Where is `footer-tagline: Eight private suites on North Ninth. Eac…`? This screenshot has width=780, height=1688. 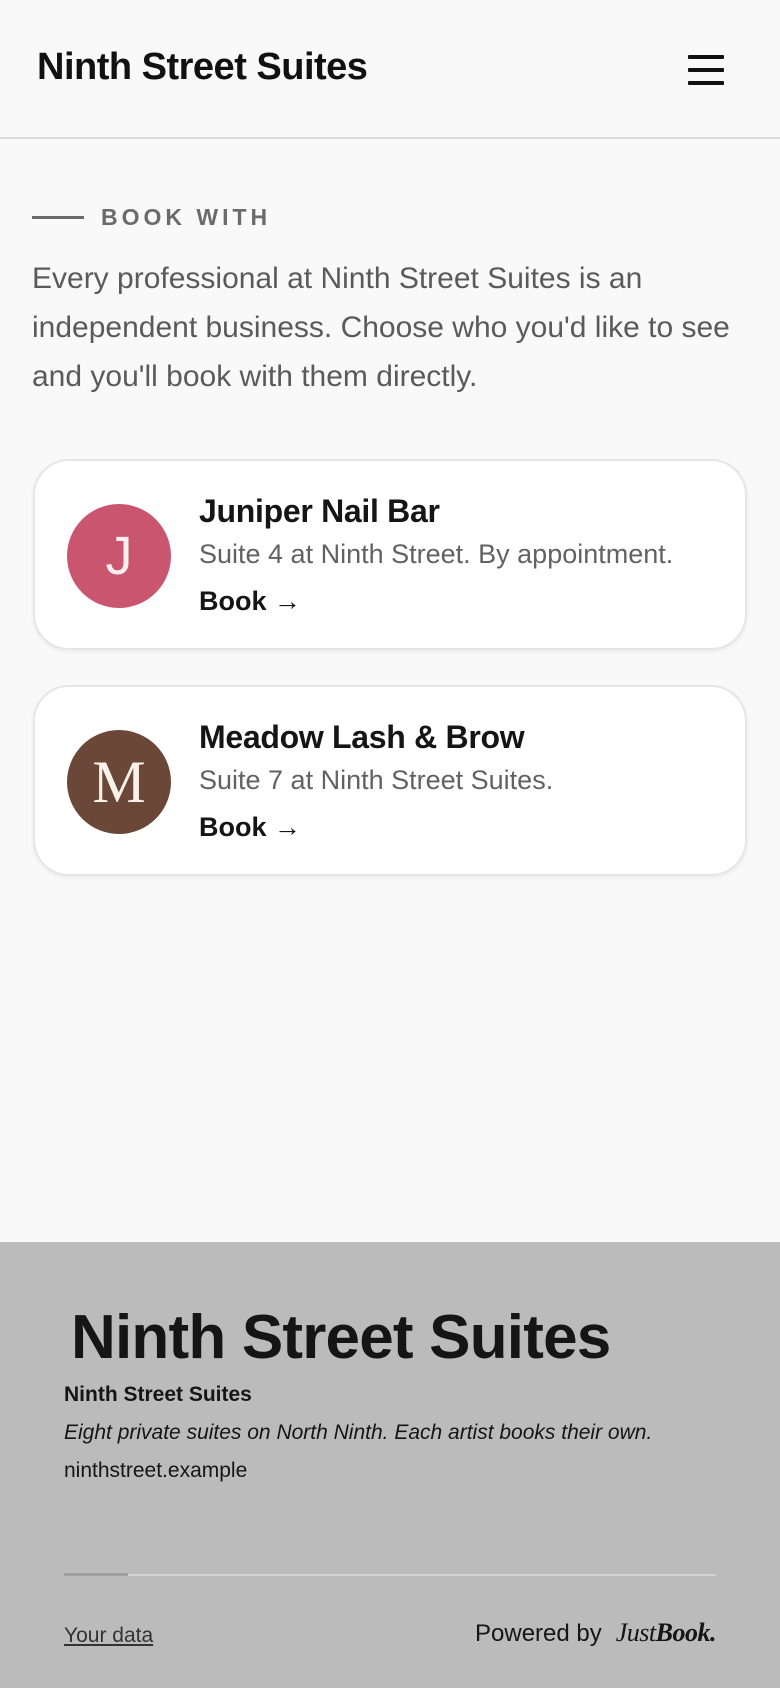
footer-tagline: Eight private suites on North Ninth. Eac… is located at coordinates (358, 1432).